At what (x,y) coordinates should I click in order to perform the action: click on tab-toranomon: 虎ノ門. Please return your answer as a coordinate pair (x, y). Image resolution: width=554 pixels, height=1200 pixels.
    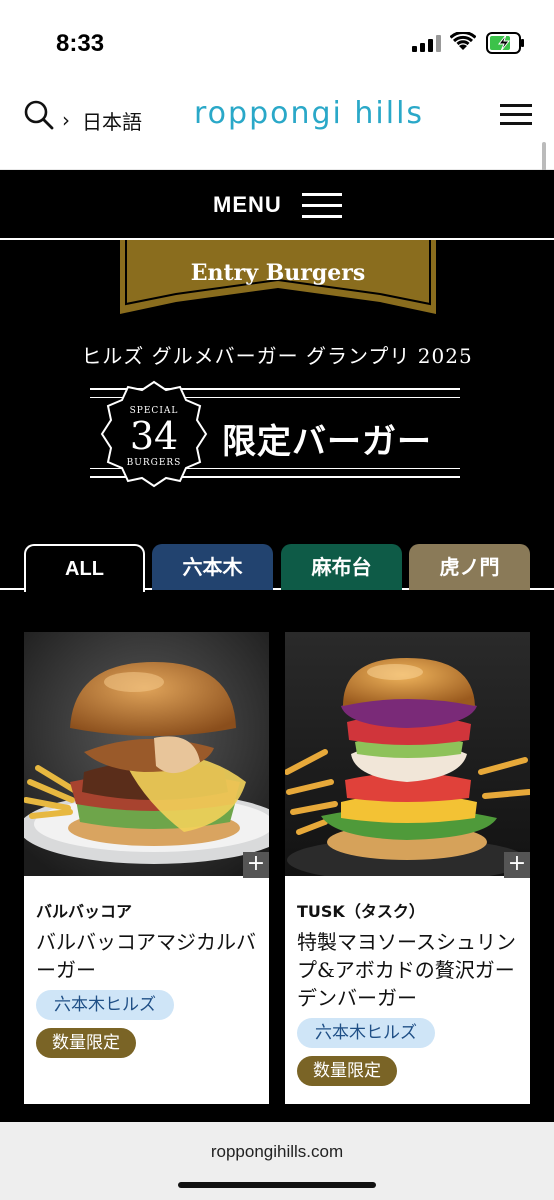
    Looking at the image, I should click on (469, 567).